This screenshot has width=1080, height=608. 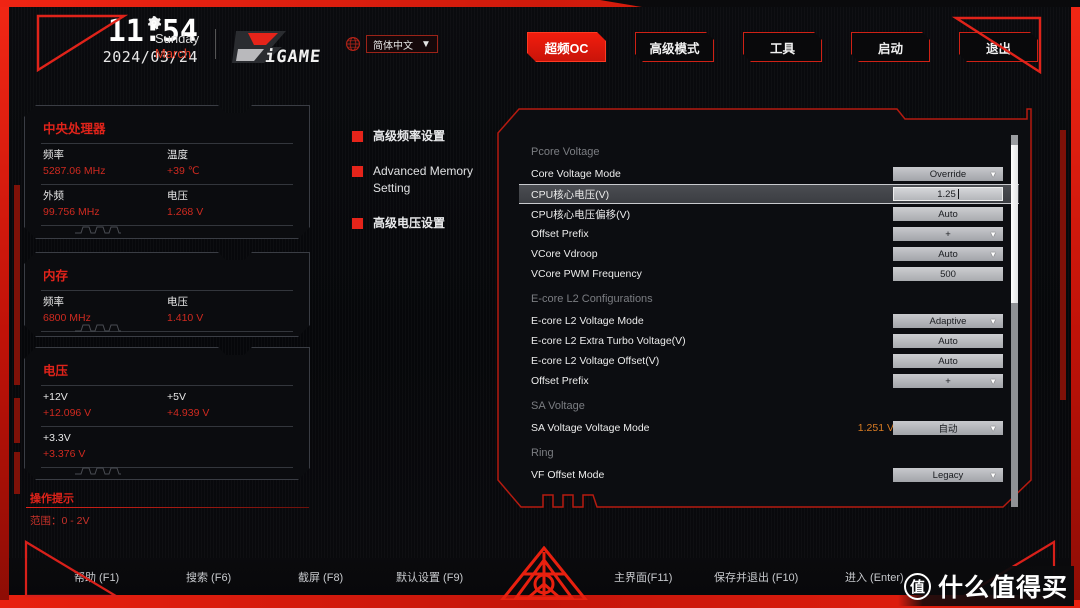 I want to click on cpu-volt-value: 1.268 V, so click(x=185, y=212).